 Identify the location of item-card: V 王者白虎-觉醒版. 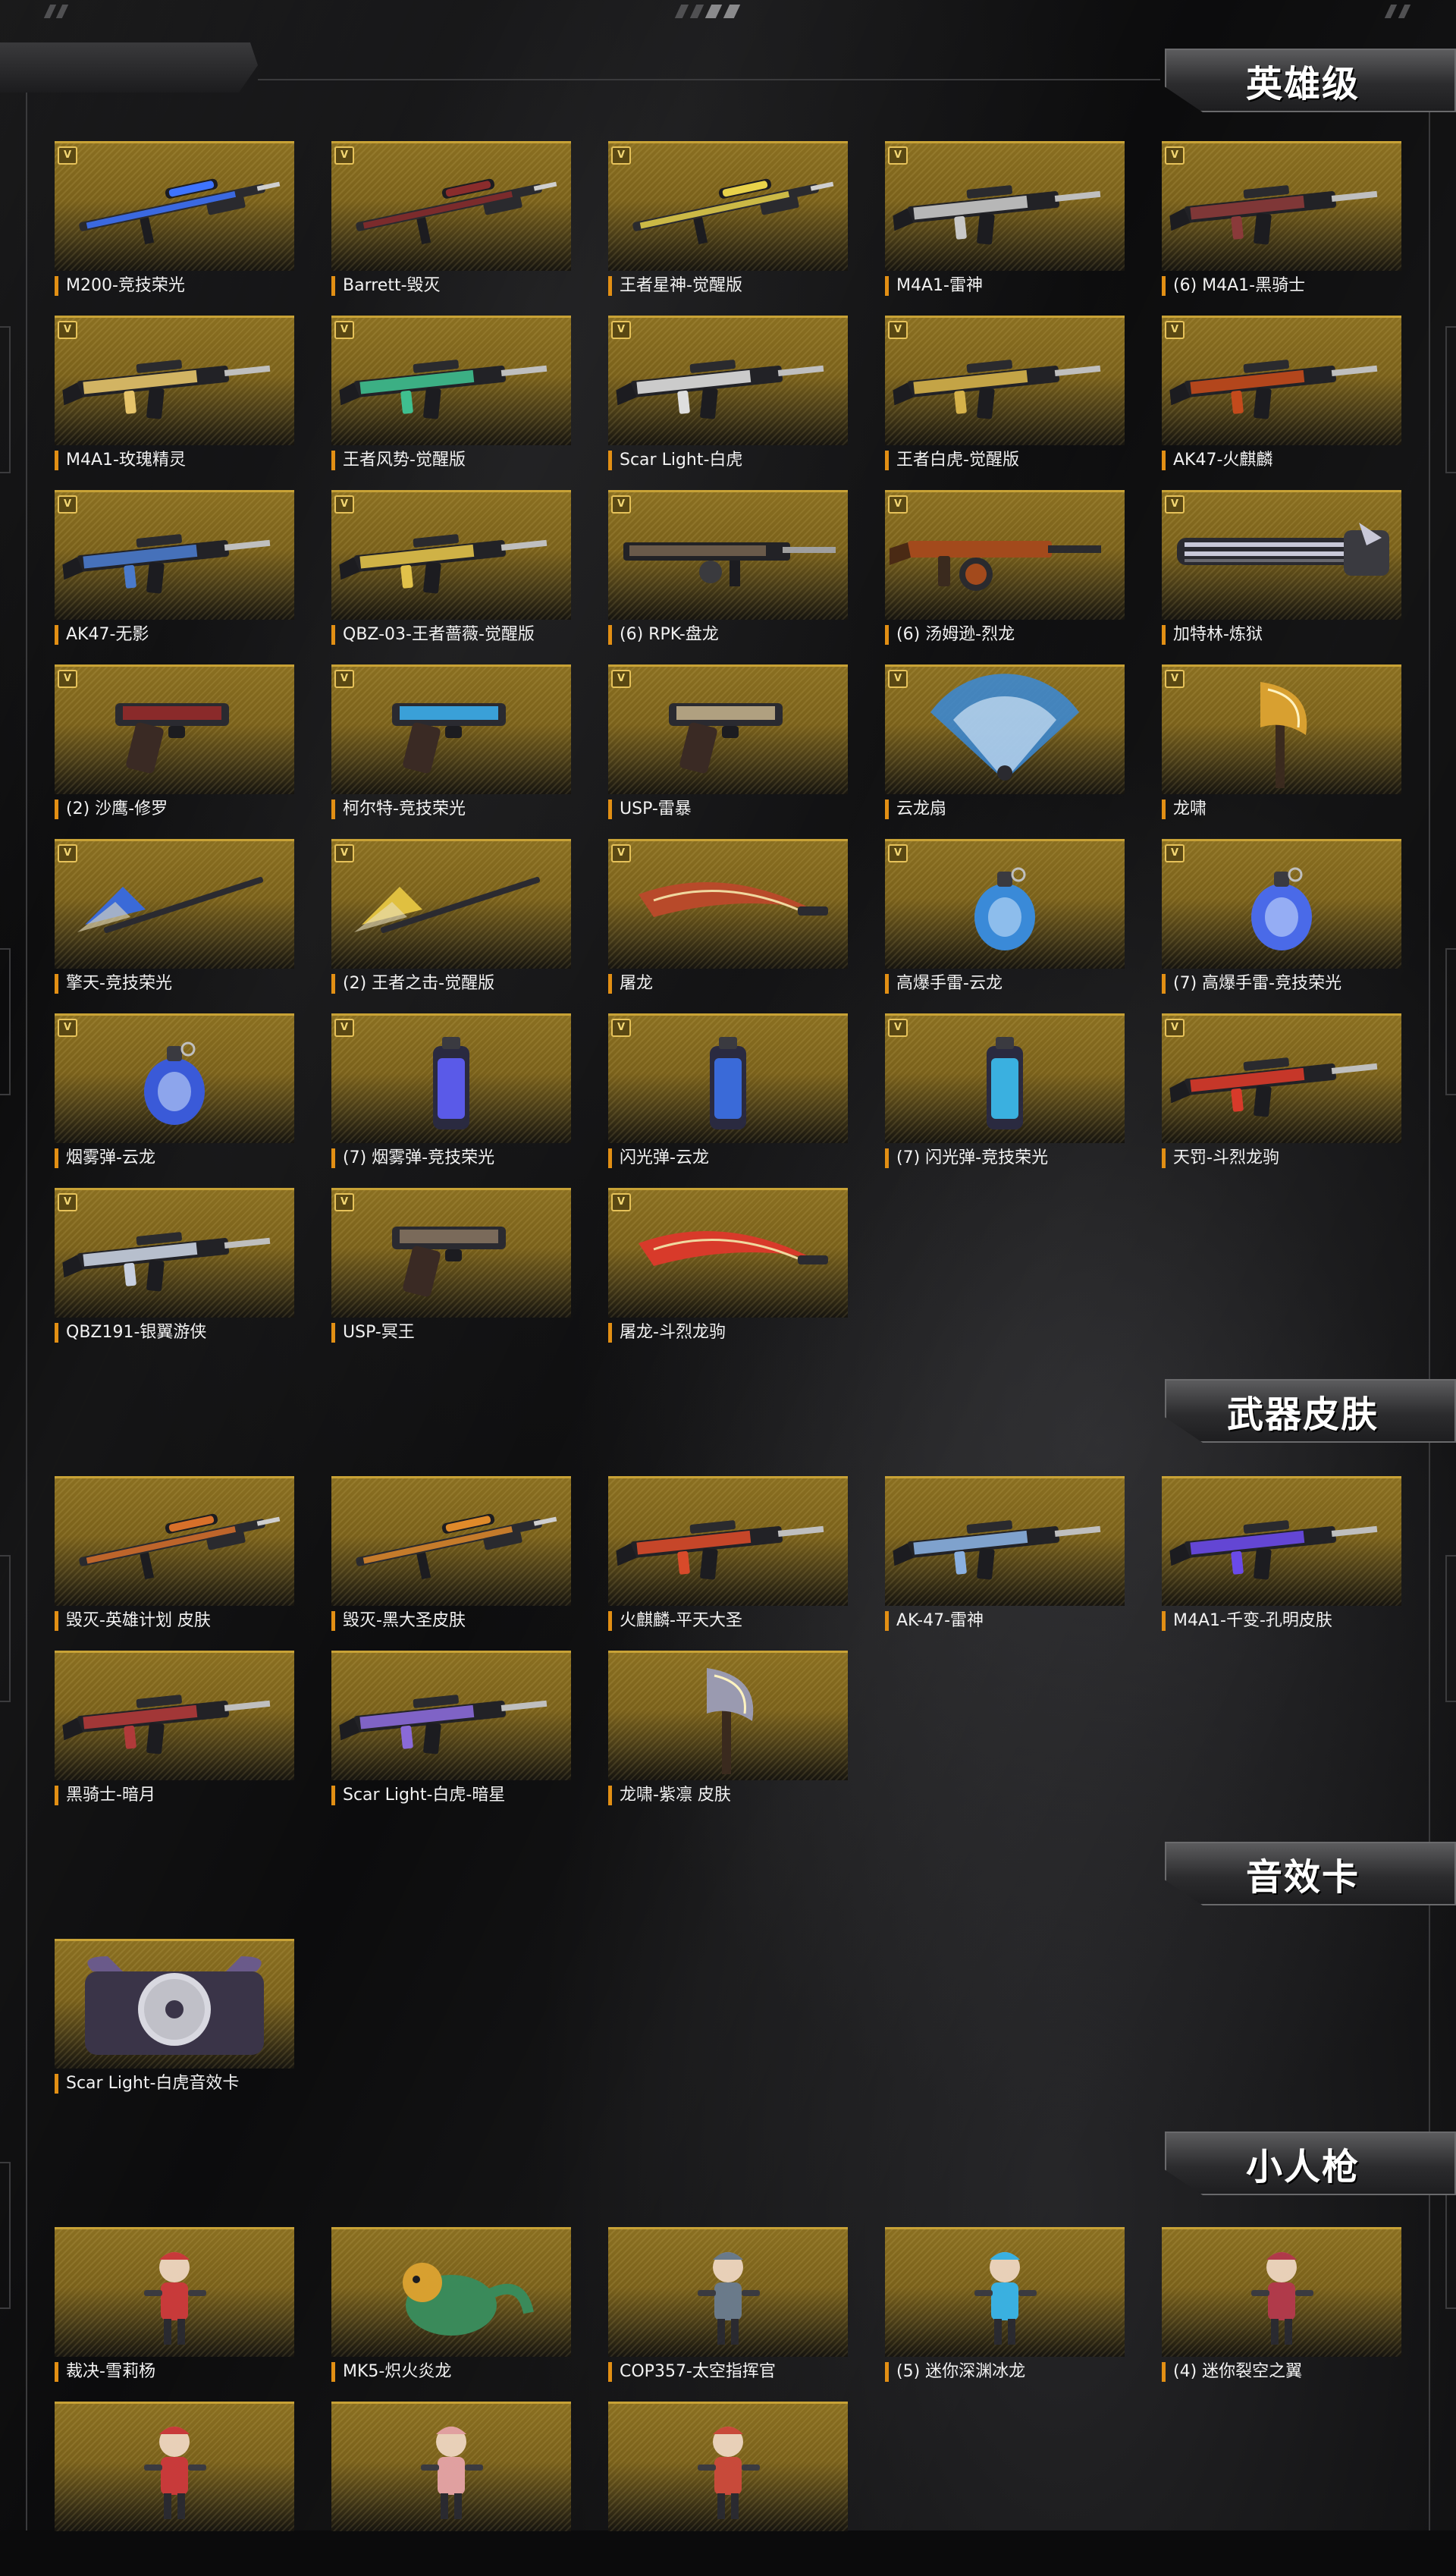
(1005, 403).